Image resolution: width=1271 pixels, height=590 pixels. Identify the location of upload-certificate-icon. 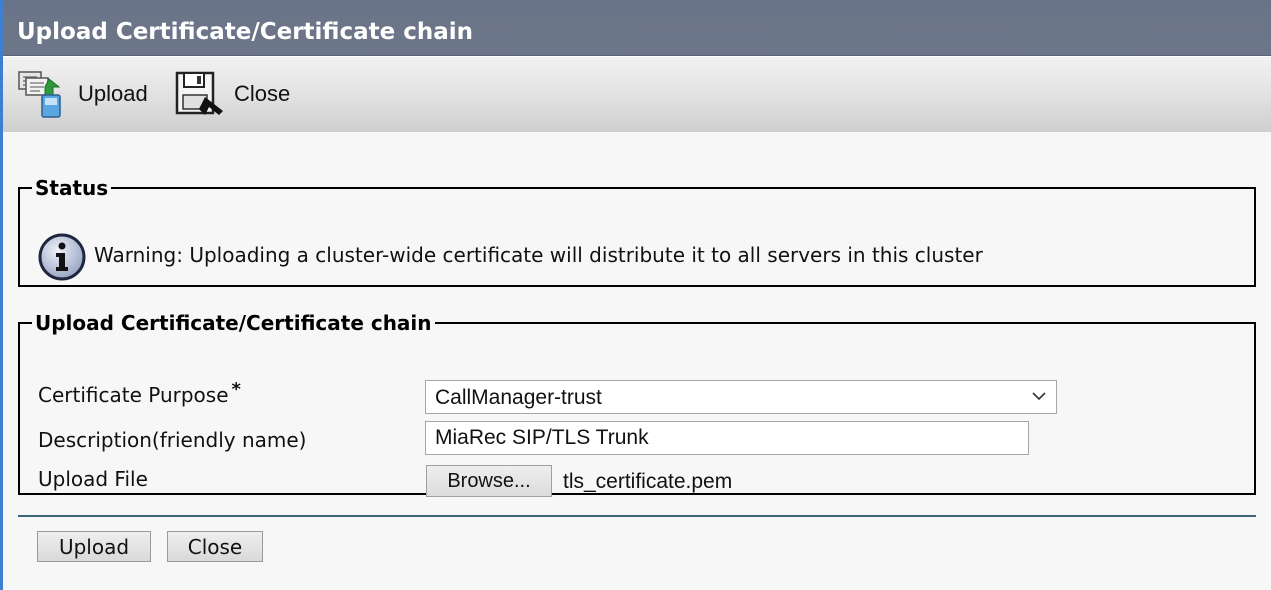
(39, 94).